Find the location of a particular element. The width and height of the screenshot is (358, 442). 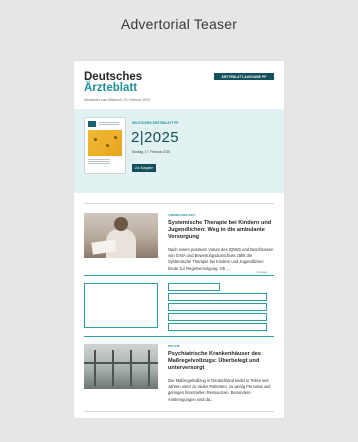

advertorial-top-line is located at coordinates (179, 275).